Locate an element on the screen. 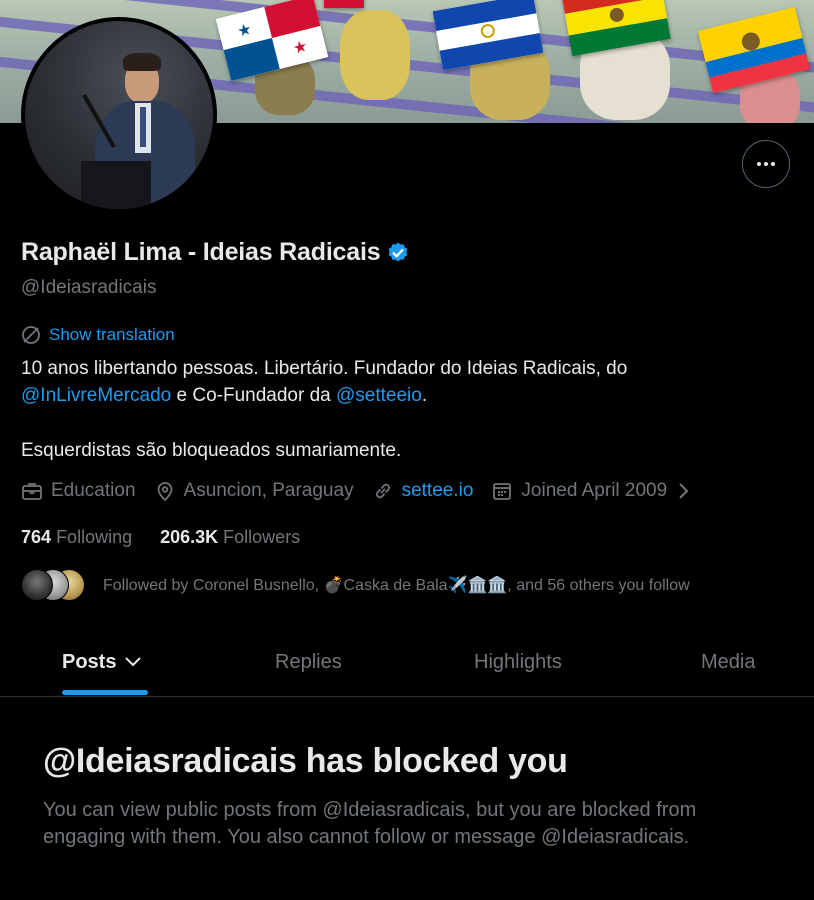 This screenshot has width=814, height=900. location-pin-icon is located at coordinates (164, 492).